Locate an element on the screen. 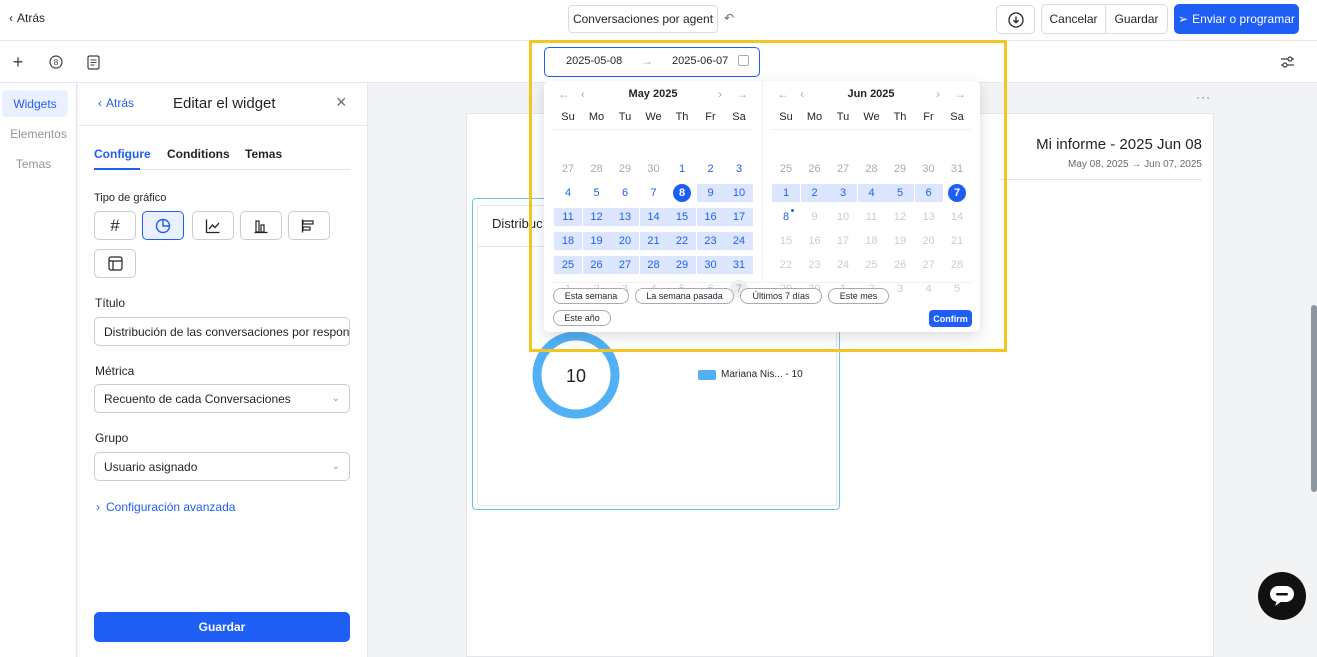  download-button is located at coordinates (1015, 19).